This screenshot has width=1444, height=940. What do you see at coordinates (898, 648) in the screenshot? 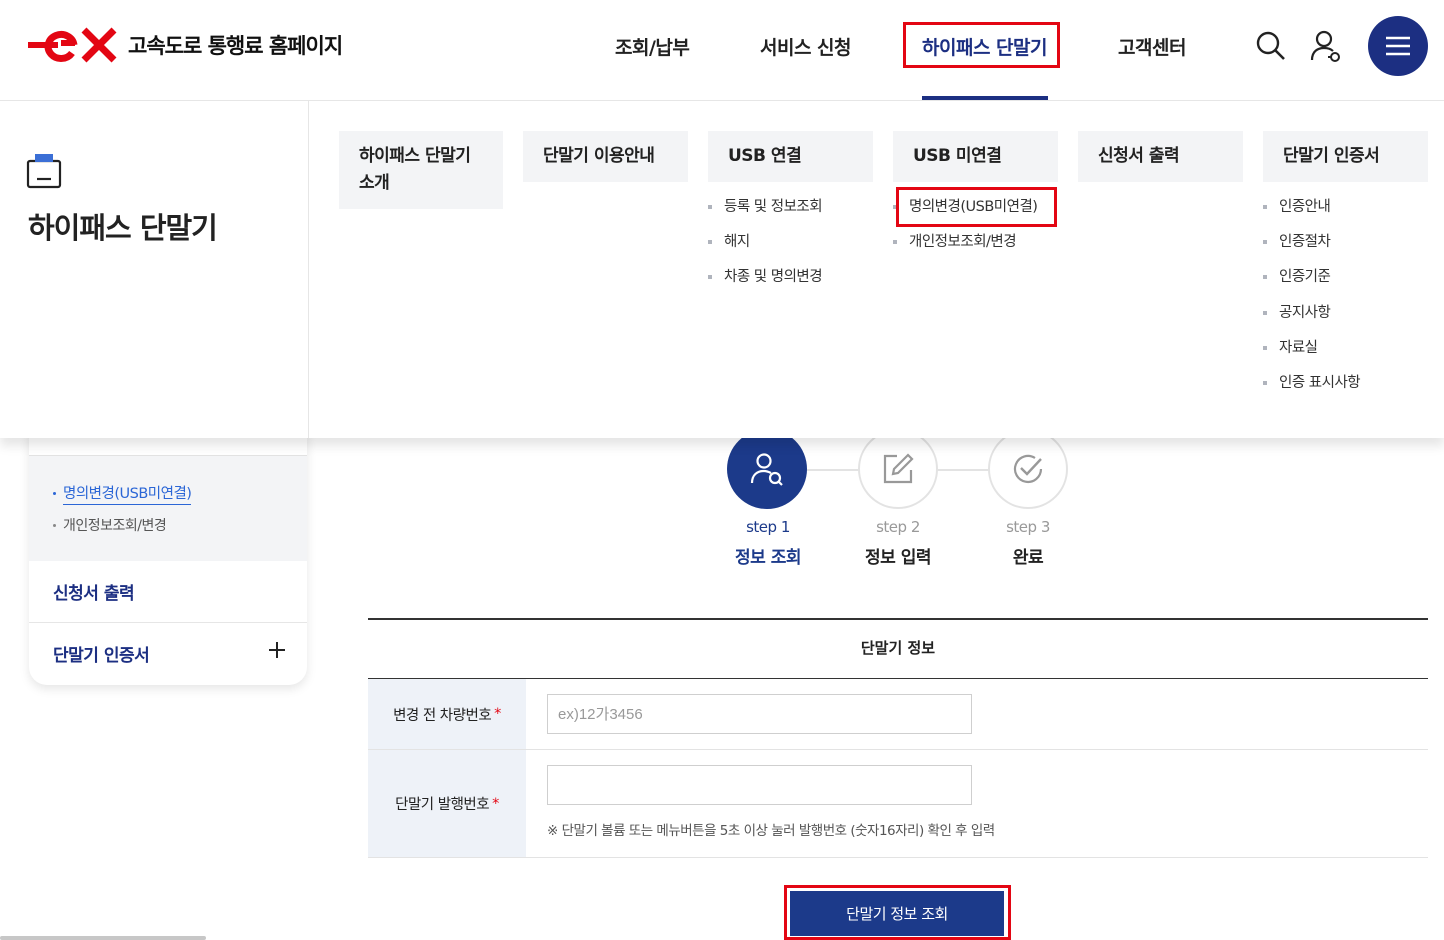
I see `form-title: 단말기 정보` at bounding box center [898, 648].